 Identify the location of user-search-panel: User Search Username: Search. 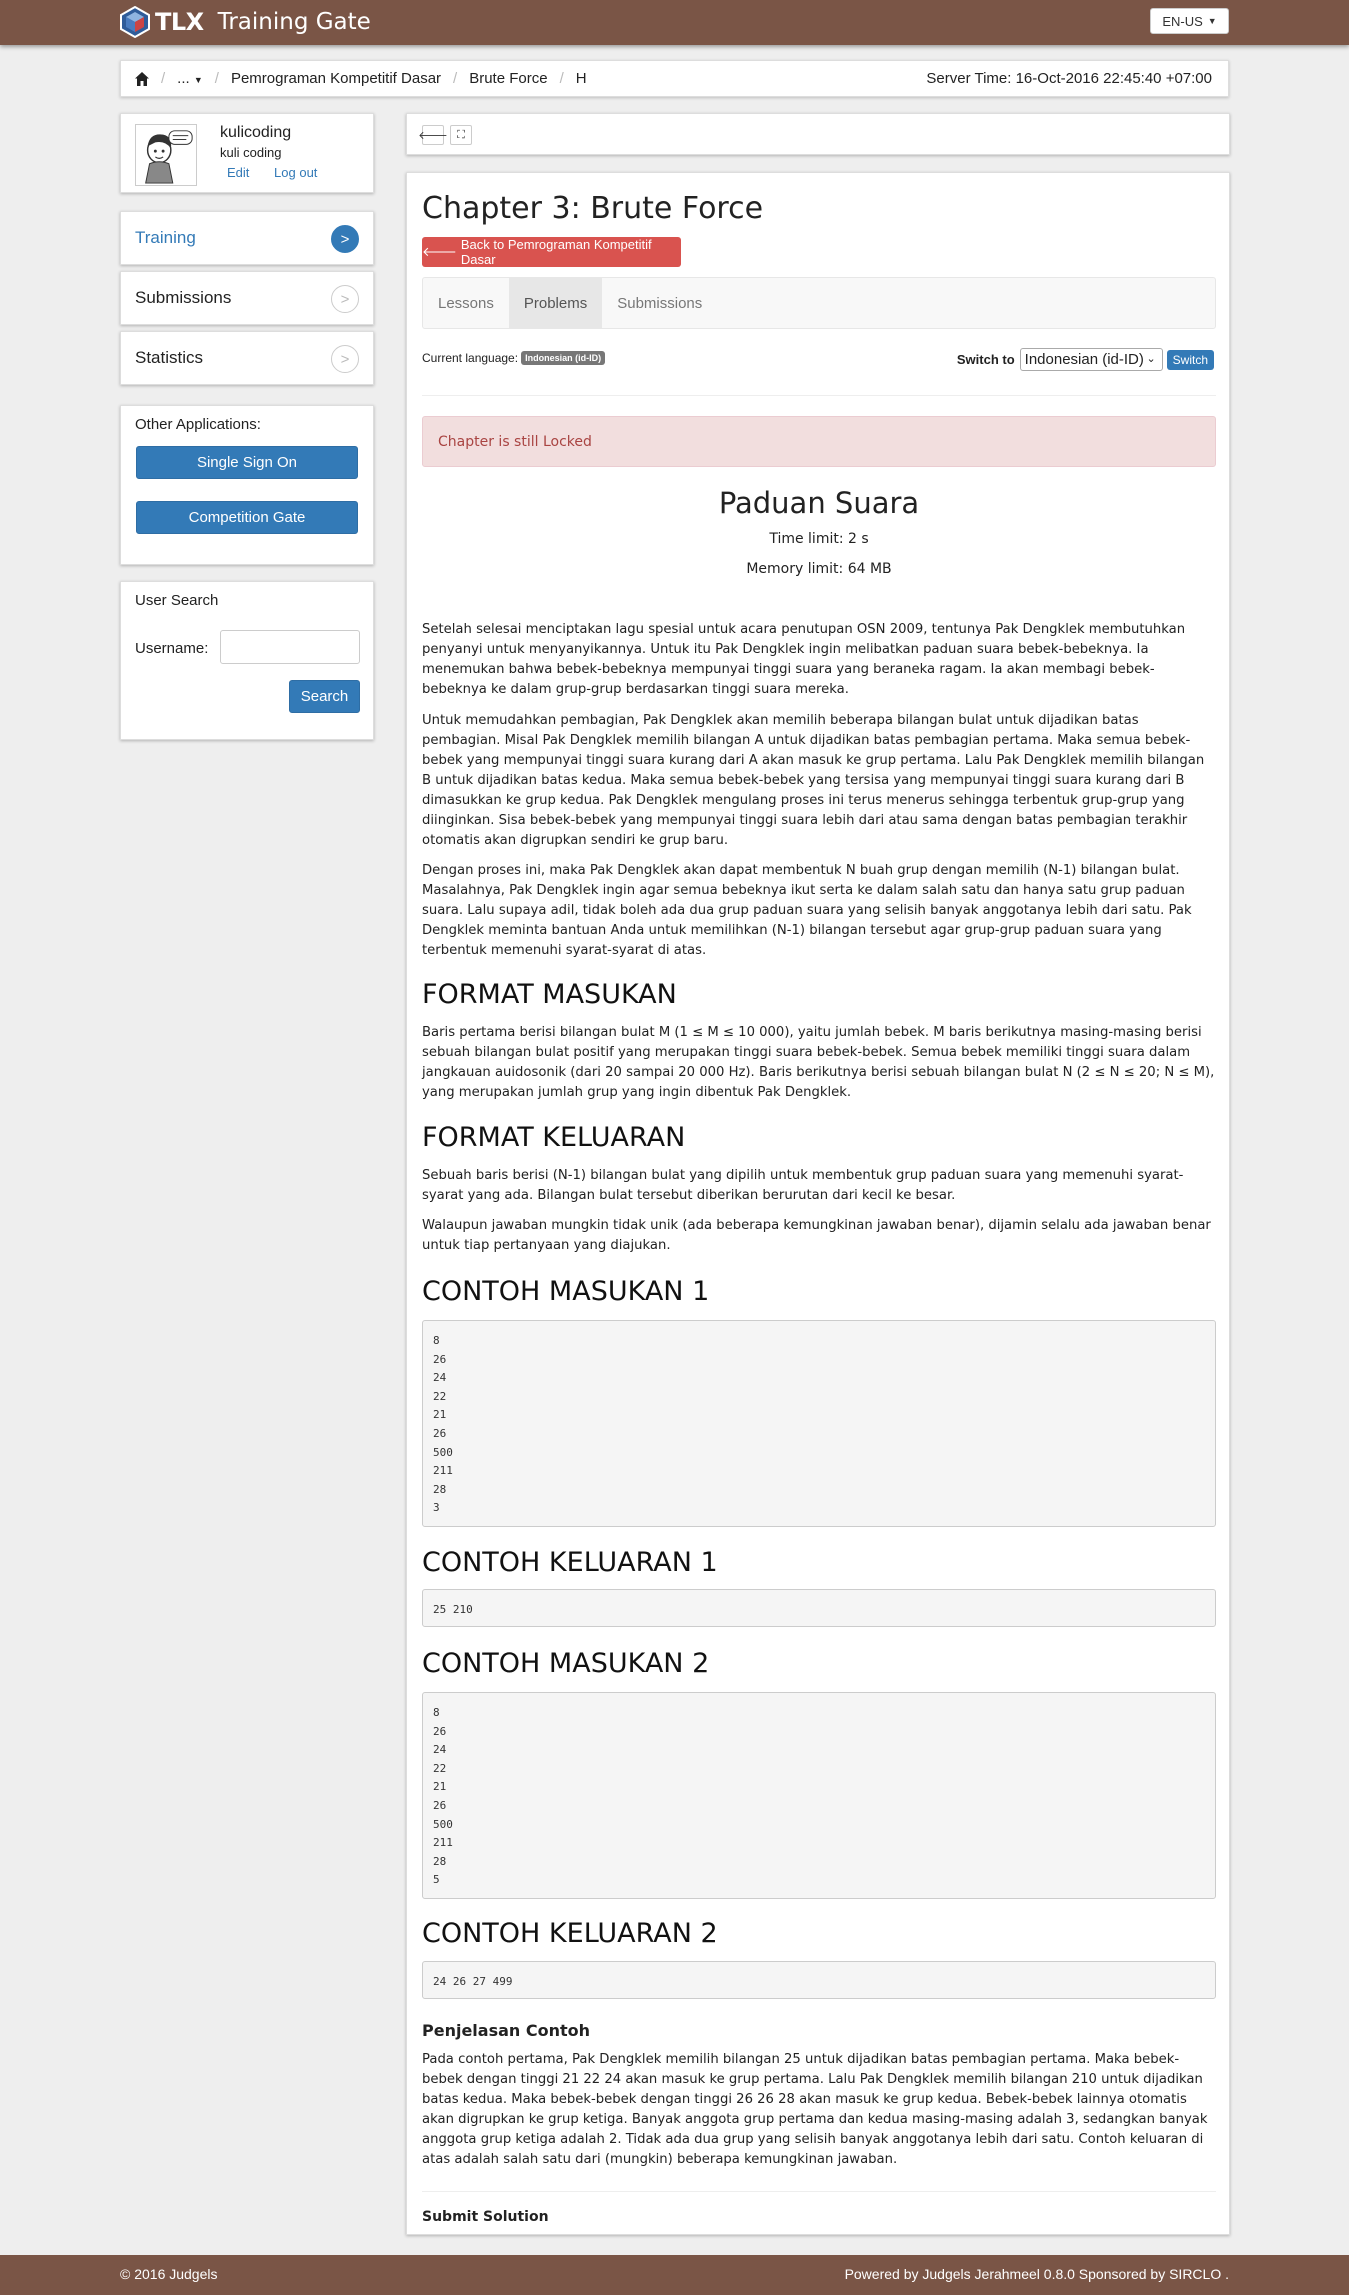
(247, 660).